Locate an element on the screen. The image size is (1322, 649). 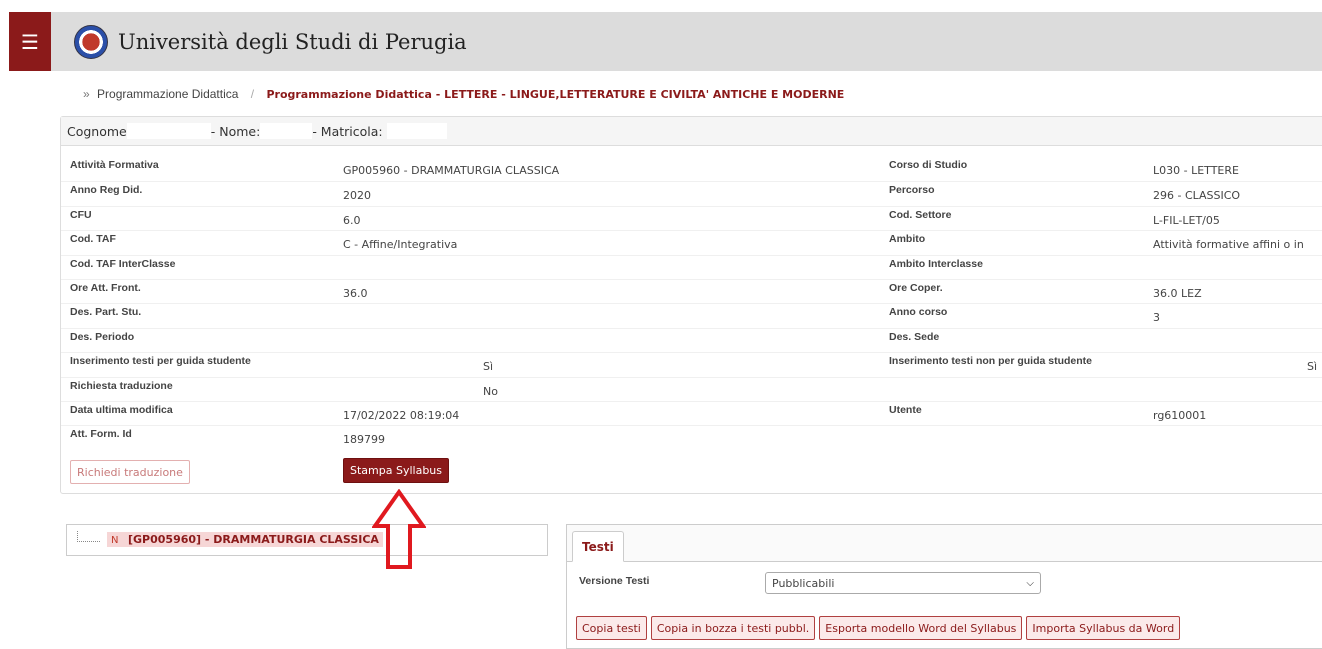
detail-value: 3 is located at coordinates (1156, 318).